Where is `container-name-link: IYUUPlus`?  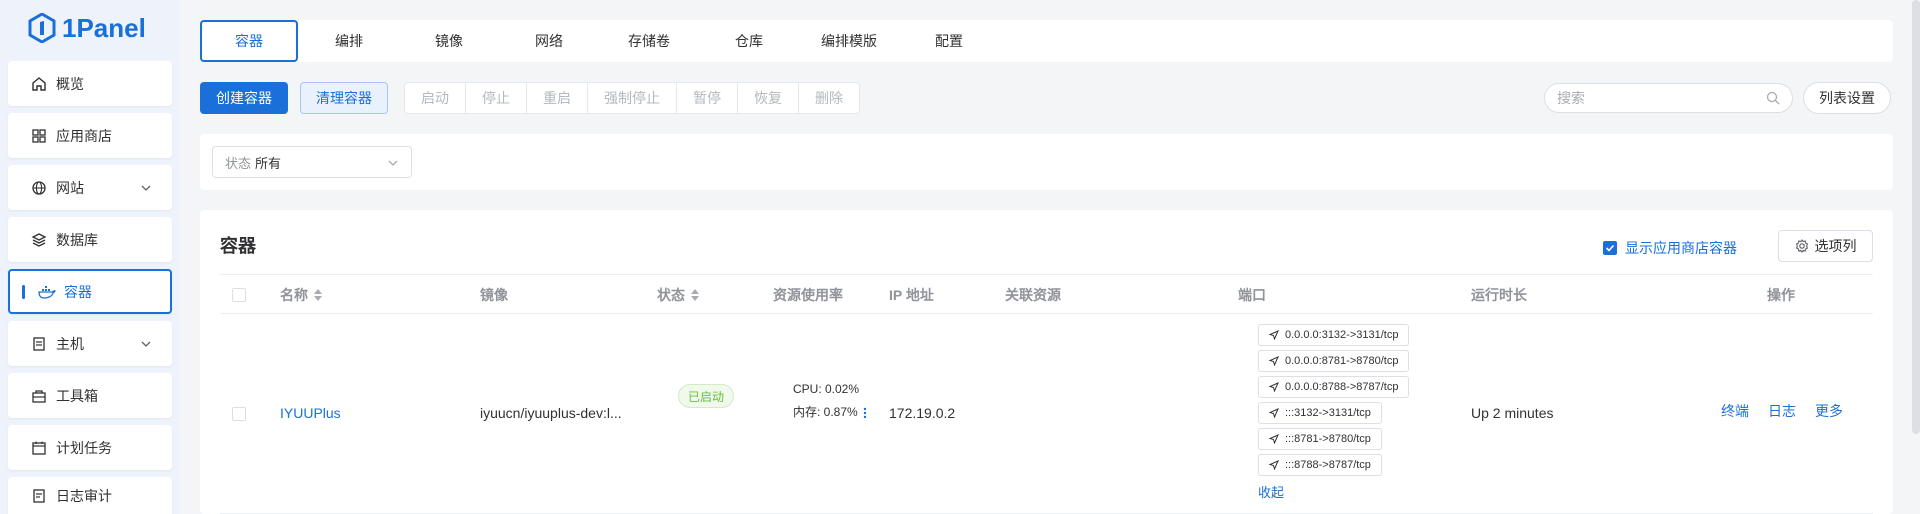 container-name-link: IYUUPlus is located at coordinates (310, 413).